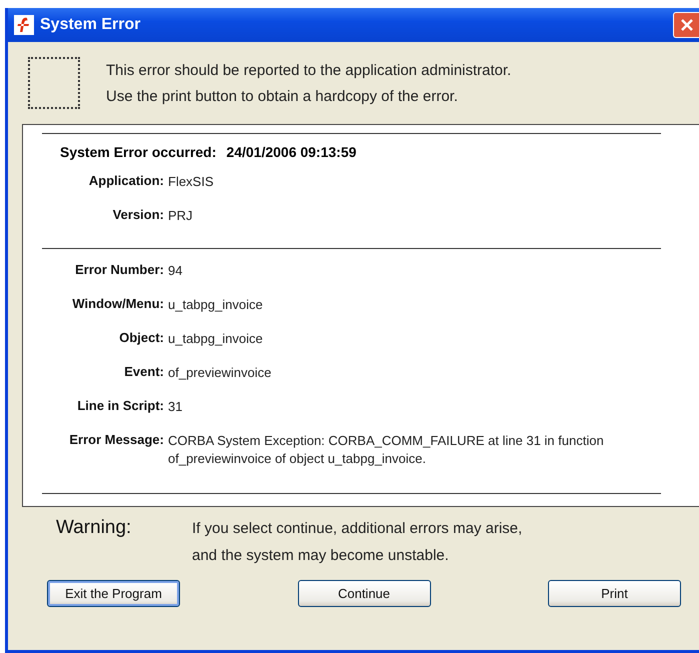 Image resolution: width=699 pixels, height=653 pixels. What do you see at coordinates (116, 439) in the screenshot?
I see `field-label: Error Message:` at bounding box center [116, 439].